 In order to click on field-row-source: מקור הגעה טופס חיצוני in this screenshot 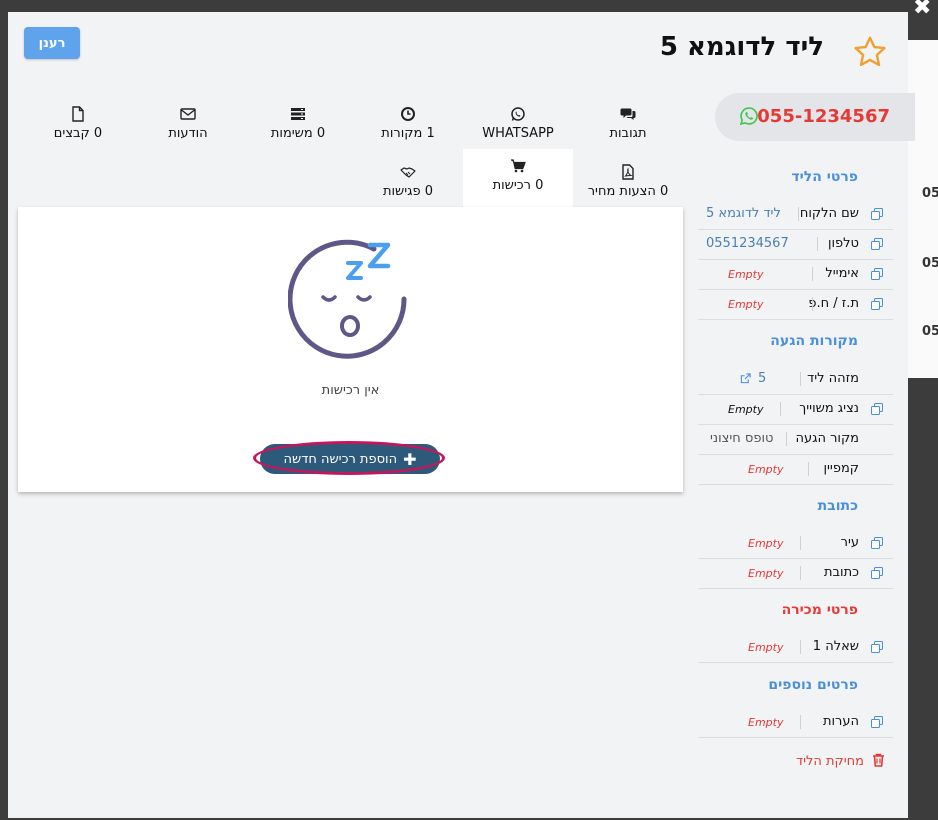, I will do `click(795, 439)`.